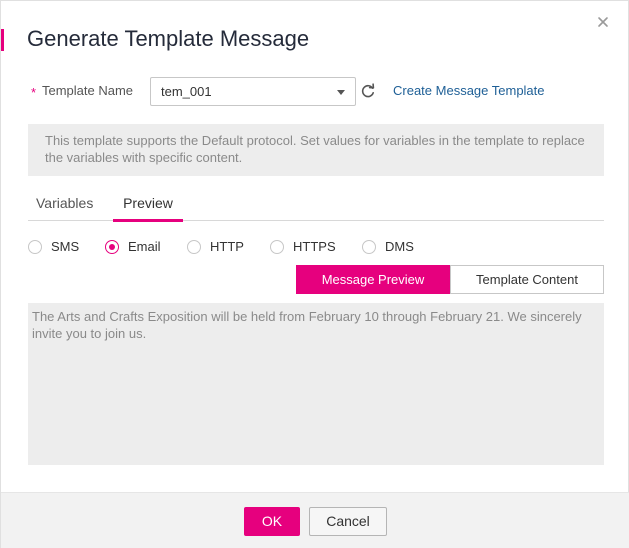 Image resolution: width=629 pixels, height=548 pixels. Describe the element at coordinates (34, 92) in the screenshot. I see `required-mark: *` at that location.